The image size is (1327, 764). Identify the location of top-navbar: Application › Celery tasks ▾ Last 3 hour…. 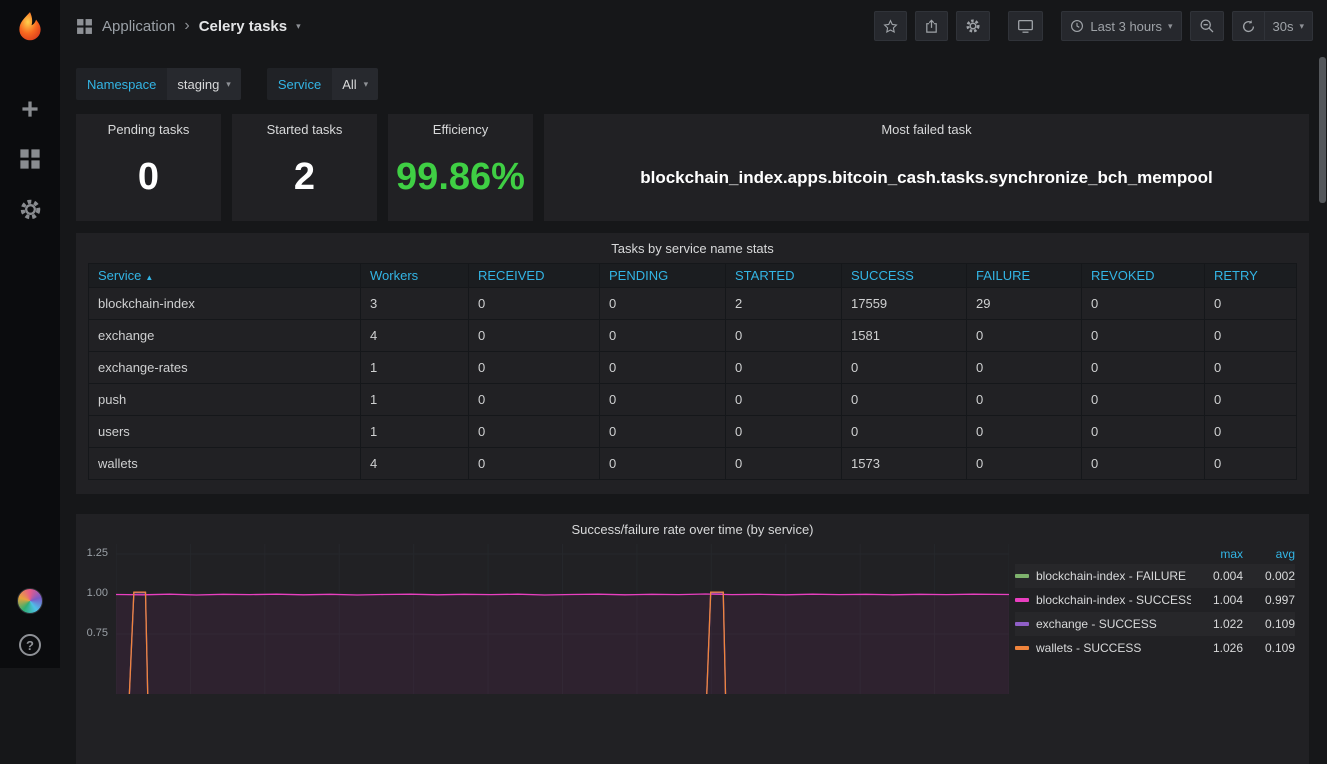
(693, 26).